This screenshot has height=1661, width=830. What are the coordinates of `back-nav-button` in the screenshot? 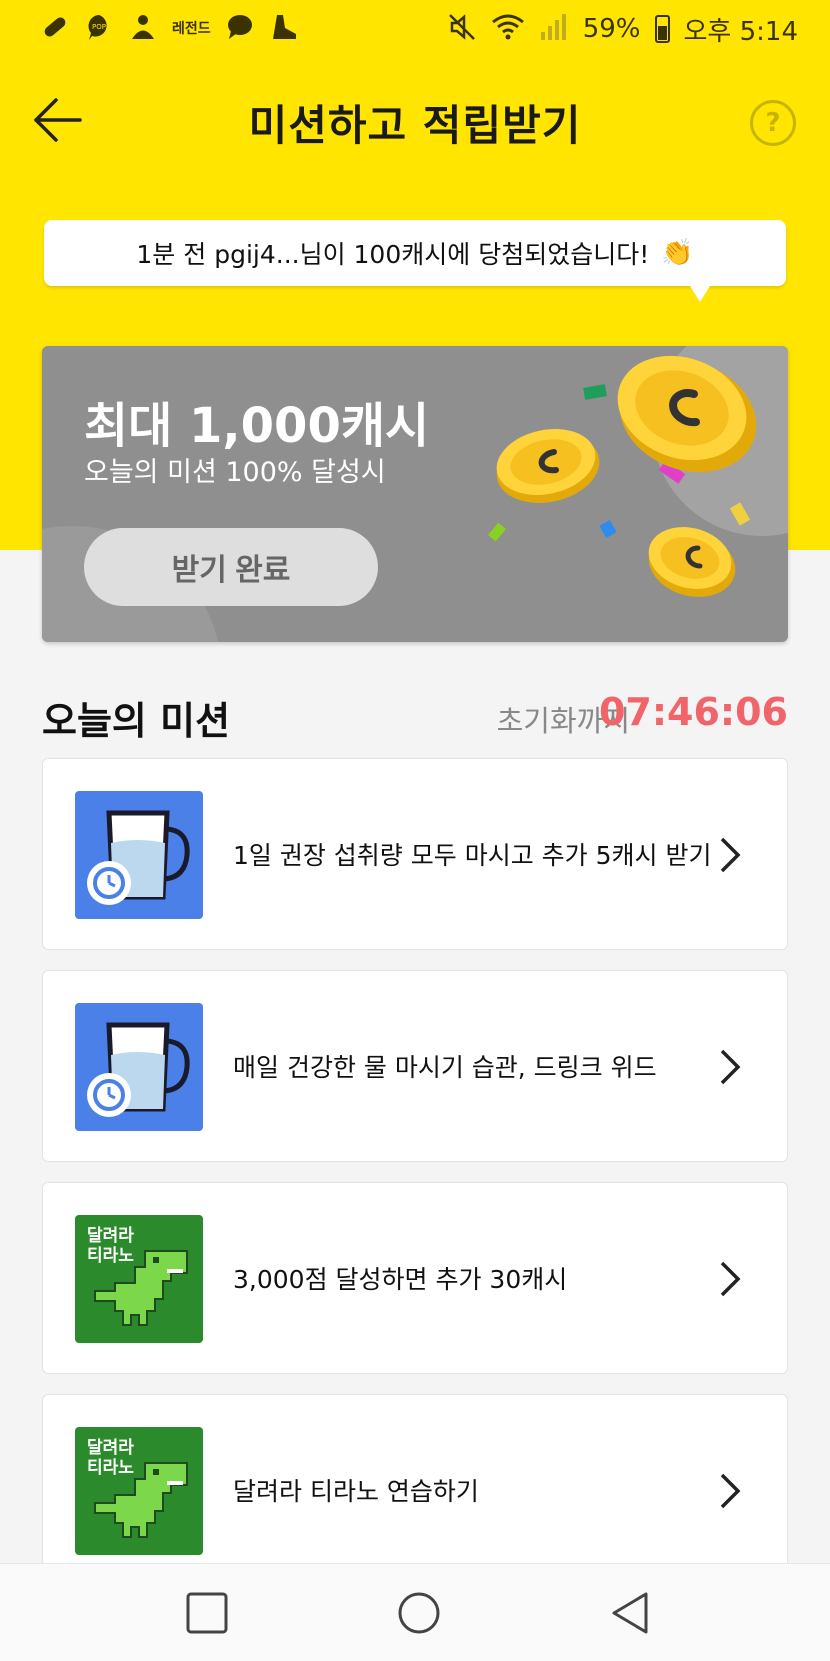 It's located at (631, 1613).